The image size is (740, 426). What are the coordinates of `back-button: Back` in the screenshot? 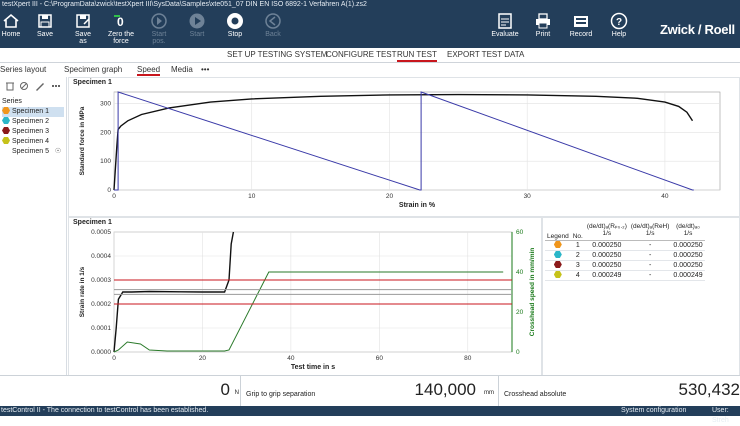 It's located at (273, 29).